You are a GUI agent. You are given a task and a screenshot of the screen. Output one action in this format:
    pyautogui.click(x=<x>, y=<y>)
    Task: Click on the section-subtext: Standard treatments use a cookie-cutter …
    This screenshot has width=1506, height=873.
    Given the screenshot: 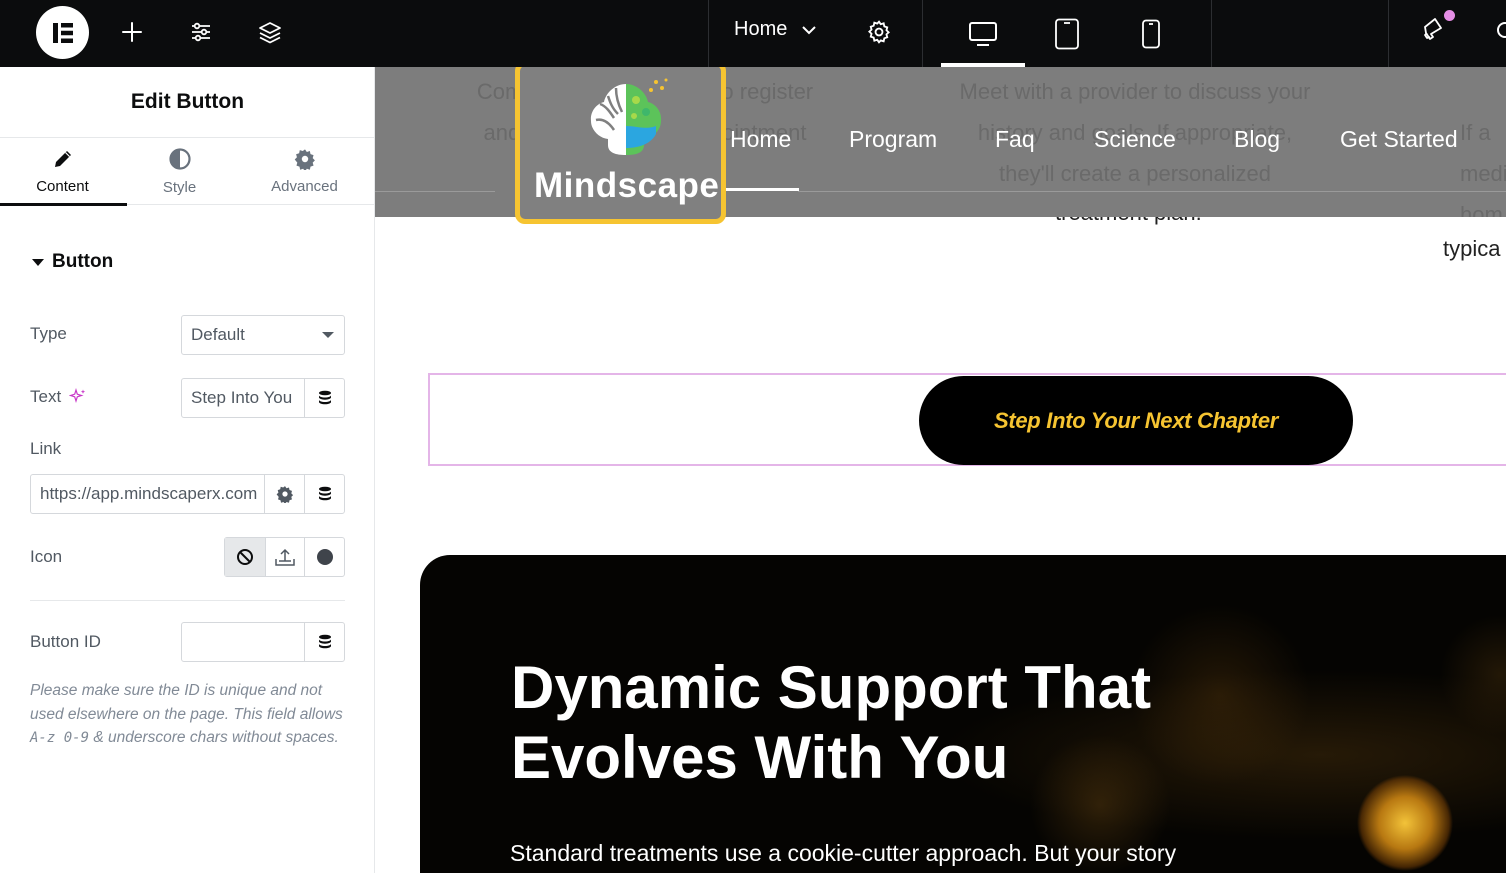 What is the action you would take?
    pyautogui.click(x=843, y=853)
    